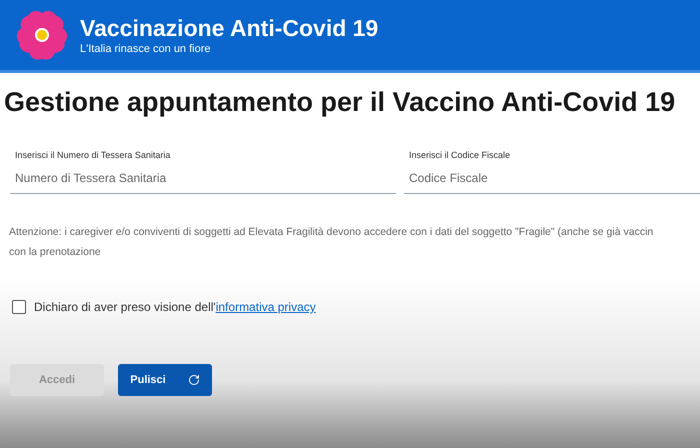  I want to click on field-label: Inserisci il Numero di Tessera Sanitaria, so click(93, 155).